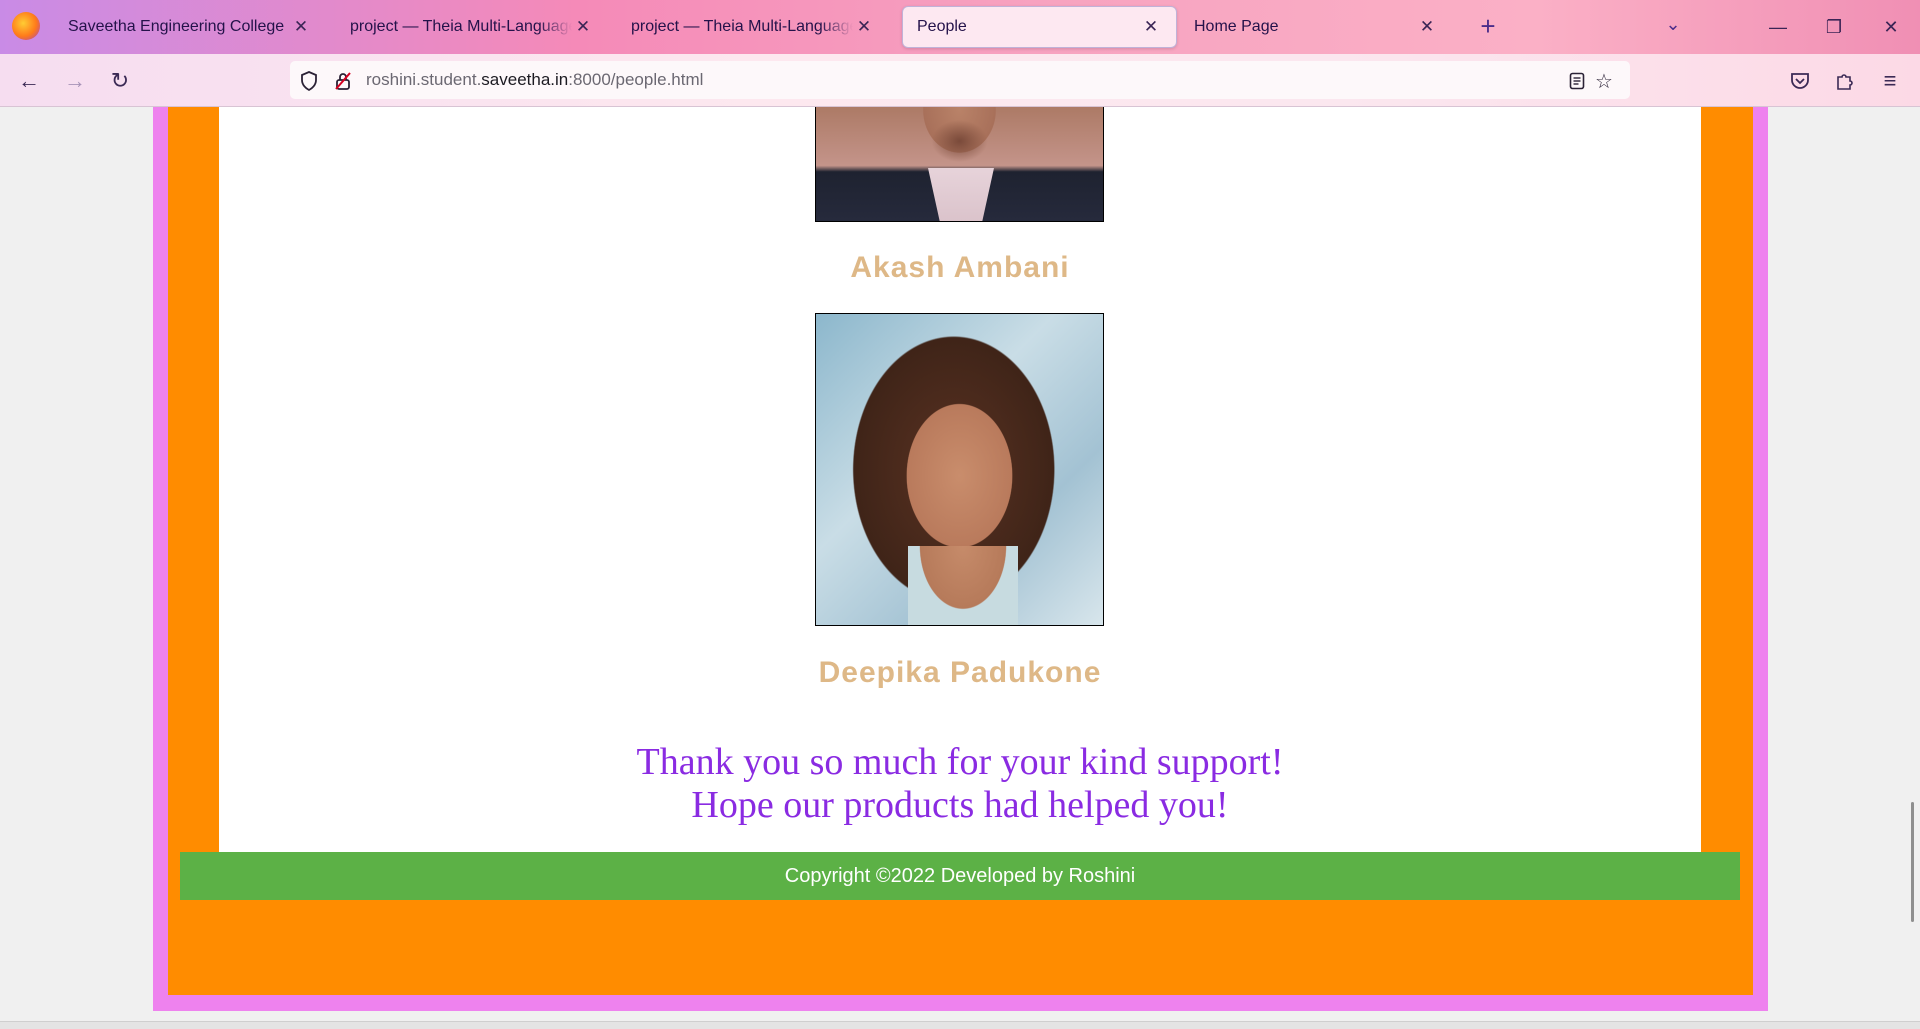 This screenshot has height=1029, width=1920. Describe the element at coordinates (959, 164) in the screenshot. I see `akash-ambani-photo` at that location.